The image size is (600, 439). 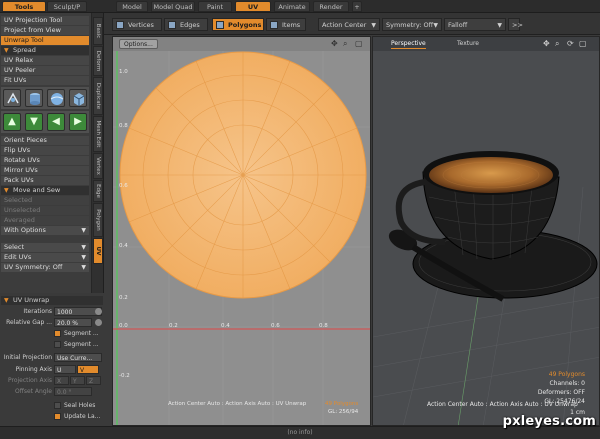 What do you see at coordinates (67, 6) in the screenshot?
I see `tab-sculpt-paint: Sculpt/P` at bounding box center [67, 6].